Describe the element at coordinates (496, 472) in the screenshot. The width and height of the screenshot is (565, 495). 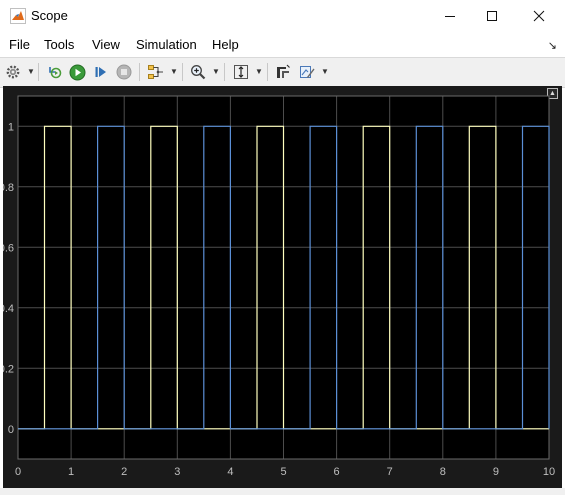
I see `x-tick-label: 9` at that location.